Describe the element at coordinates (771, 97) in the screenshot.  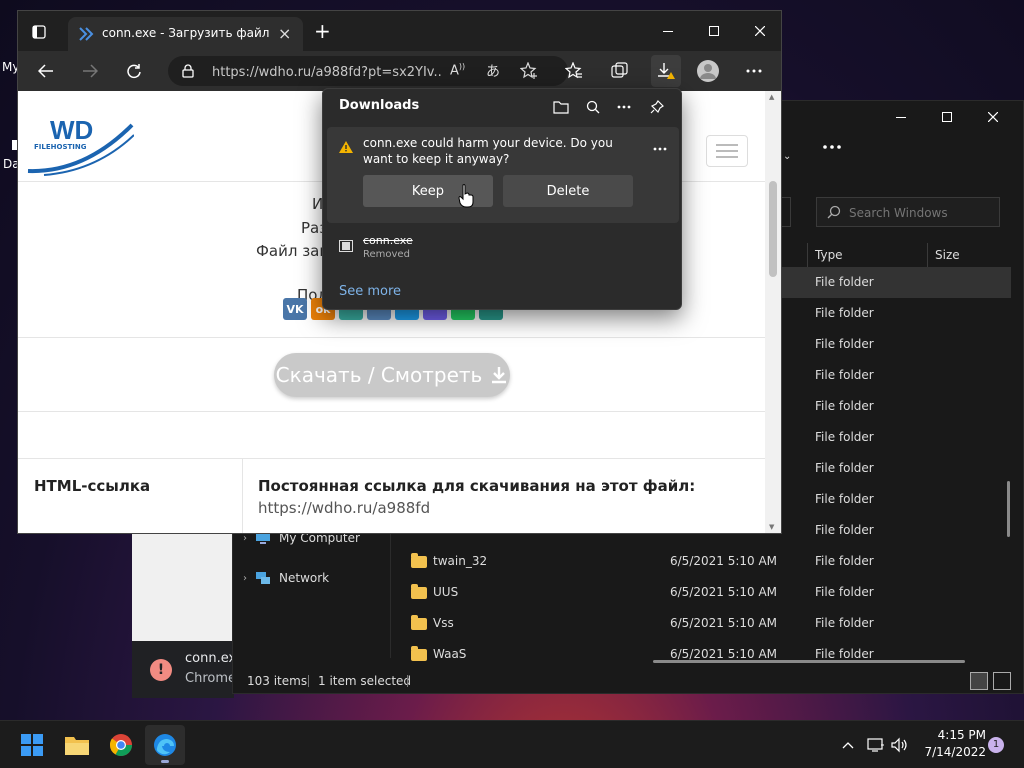
I see `scroll-up-icon: ▲` at that location.